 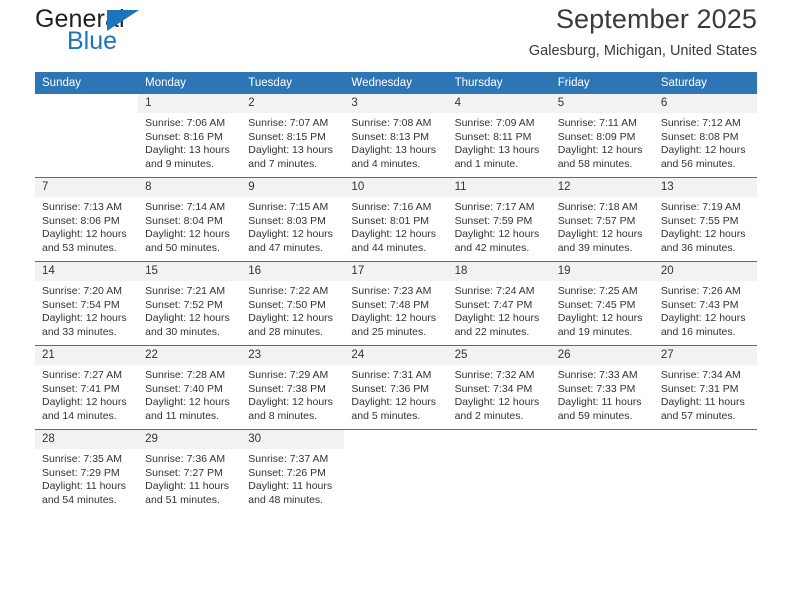 What do you see at coordinates (705, 355) in the screenshot?
I see `day-number: 27` at bounding box center [705, 355].